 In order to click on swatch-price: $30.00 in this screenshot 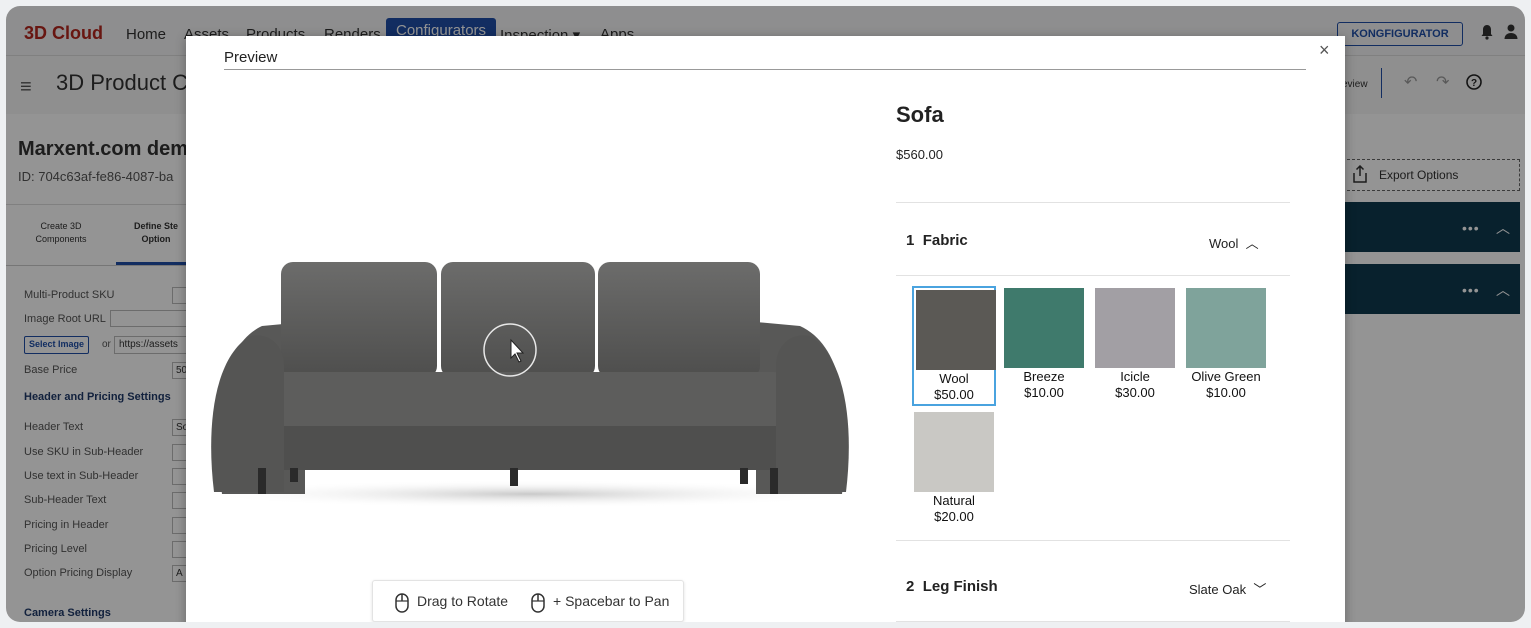, I will do `click(1135, 392)`.